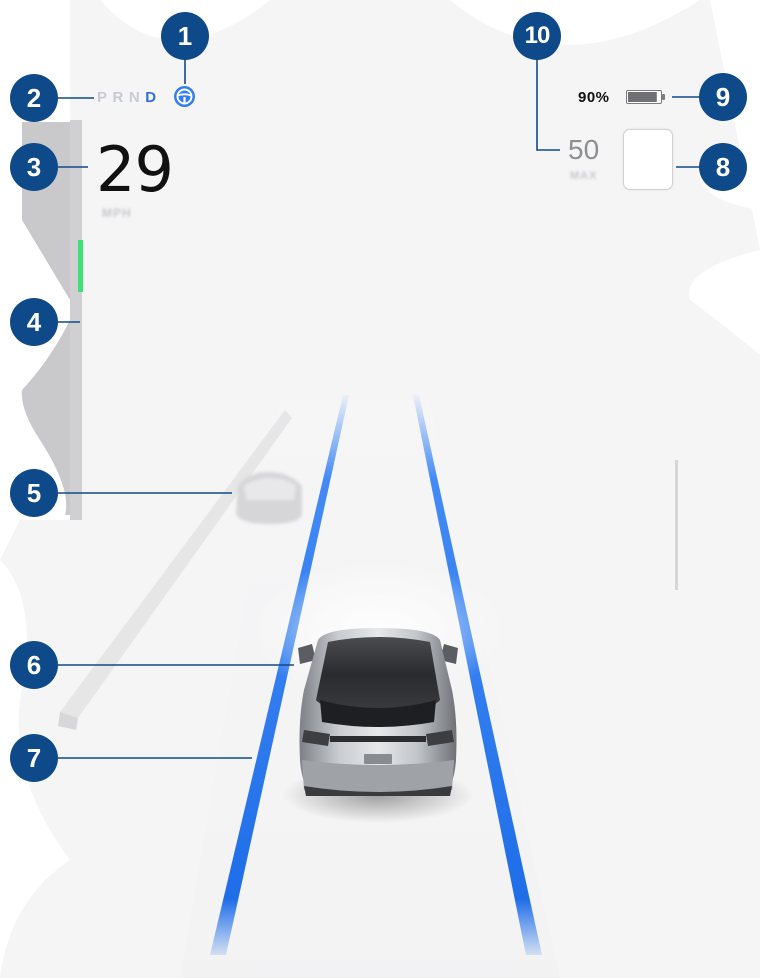  What do you see at coordinates (723, 167) in the screenshot?
I see `callout-8: 8` at bounding box center [723, 167].